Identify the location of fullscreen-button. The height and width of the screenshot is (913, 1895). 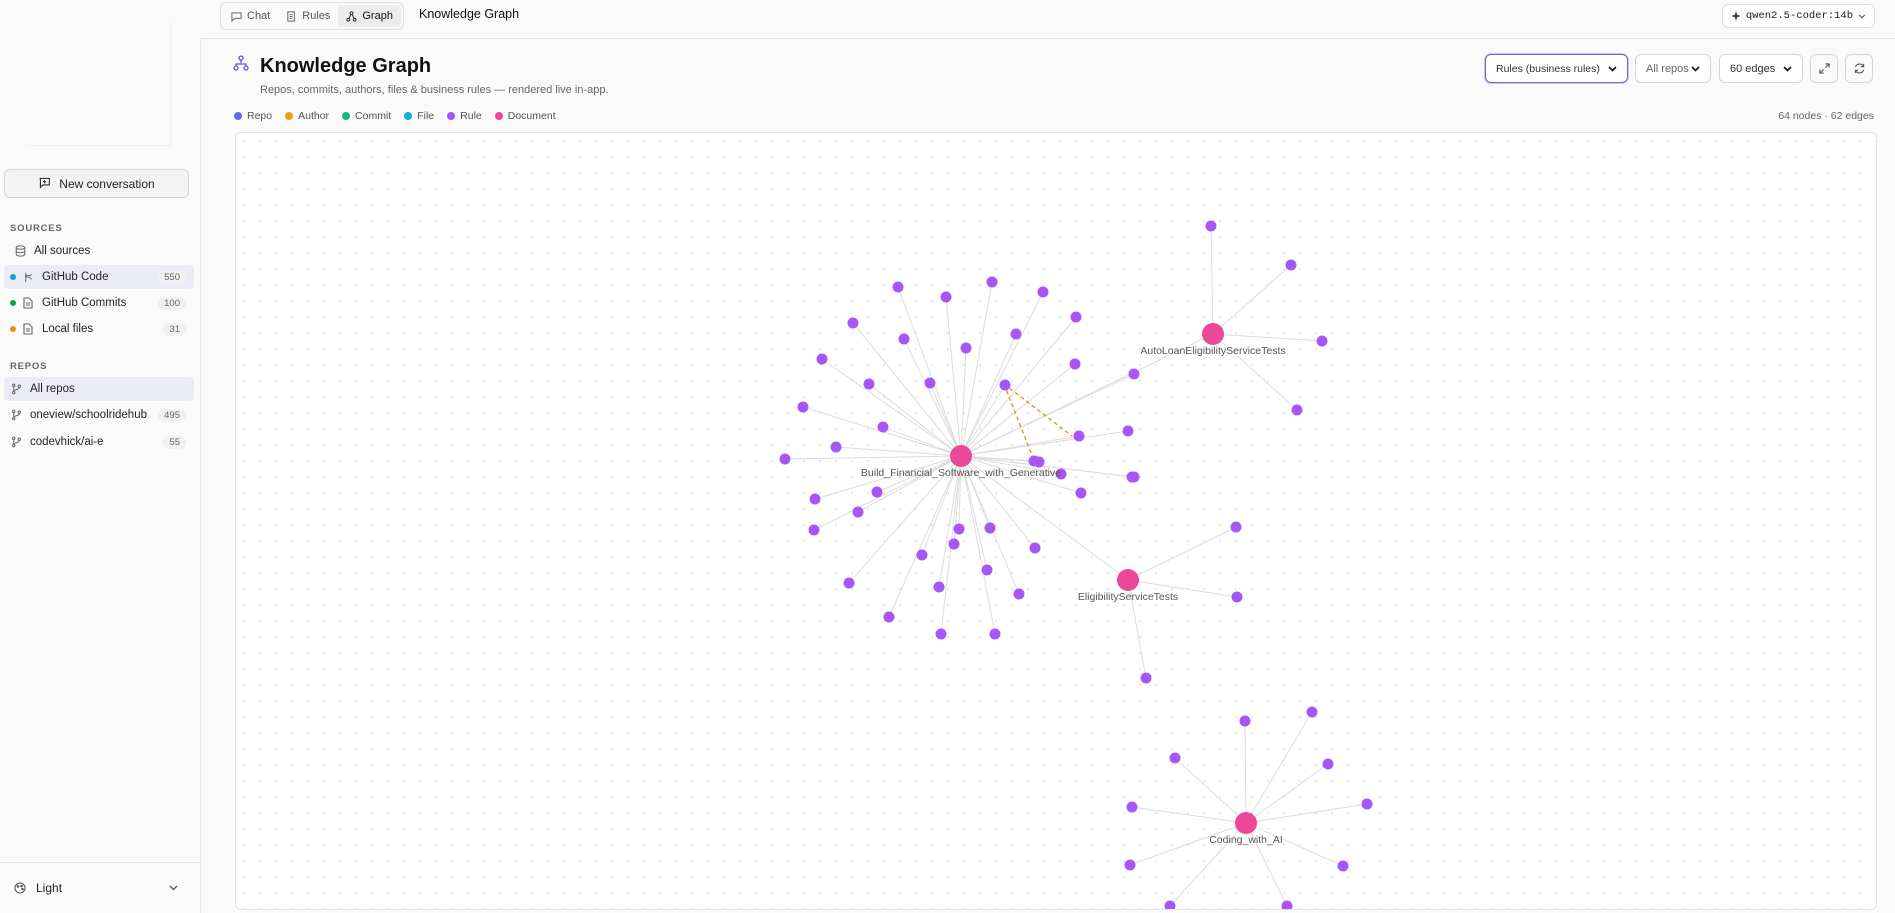
(1824, 68).